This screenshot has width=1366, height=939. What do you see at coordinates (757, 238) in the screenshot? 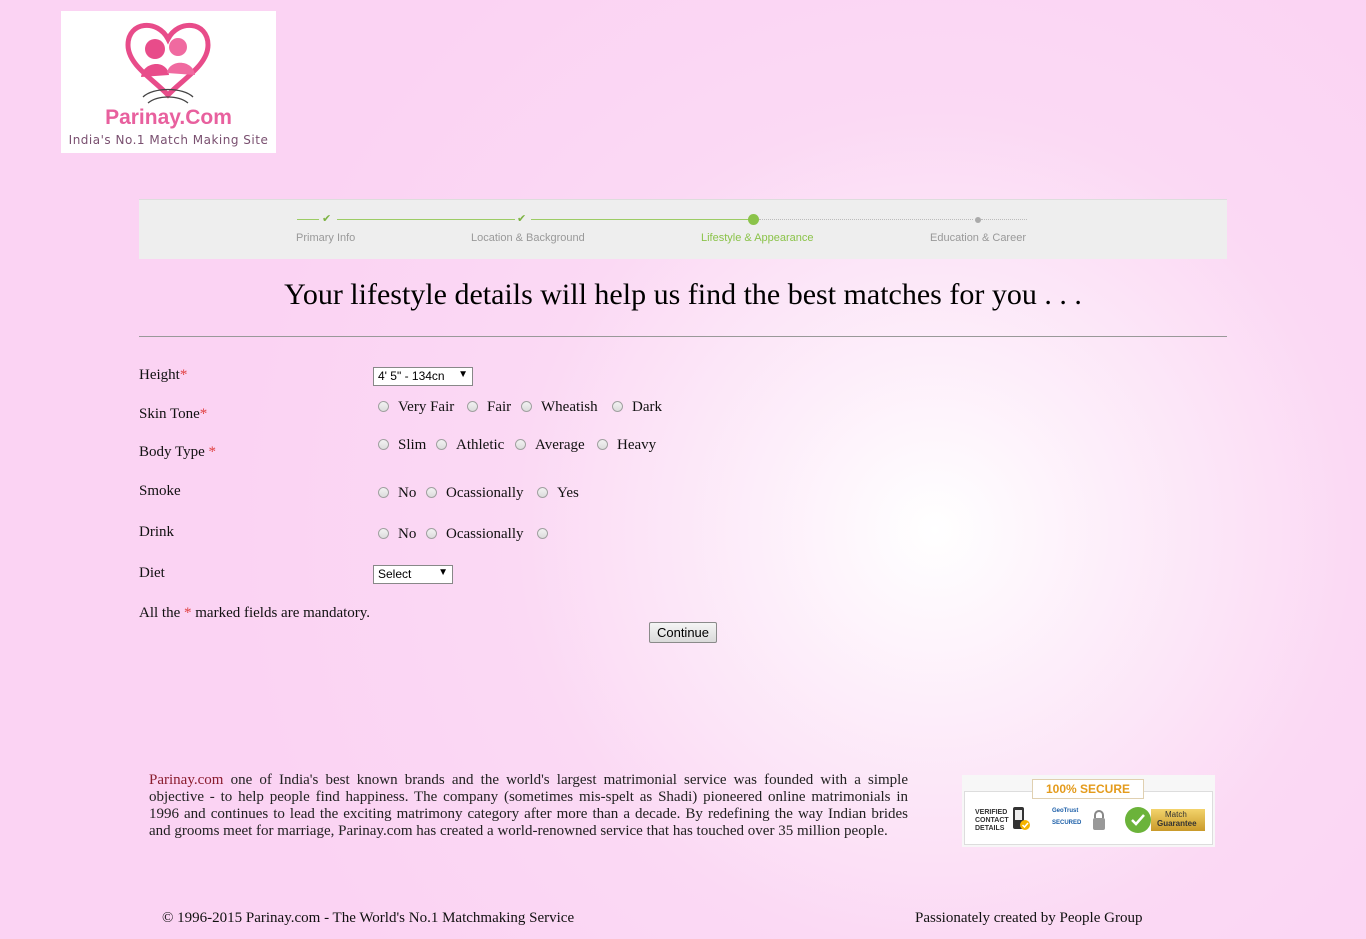
I see `step-lifestyle-appearance: Lifestyle & Appearance` at bounding box center [757, 238].